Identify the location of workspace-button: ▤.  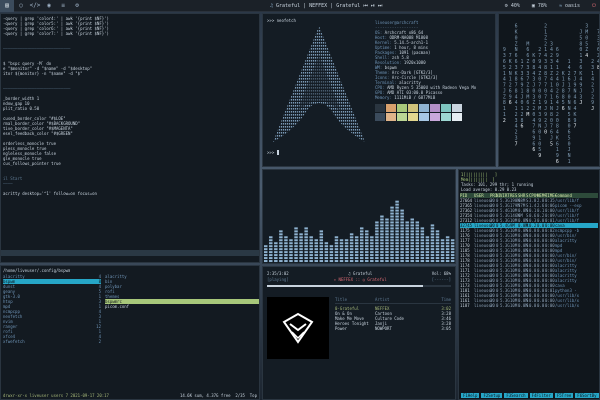
(7, 6).